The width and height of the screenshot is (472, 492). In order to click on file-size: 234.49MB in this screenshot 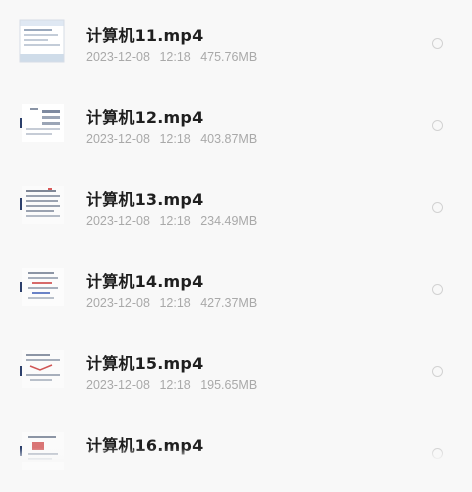, I will do `click(229, 221)`.